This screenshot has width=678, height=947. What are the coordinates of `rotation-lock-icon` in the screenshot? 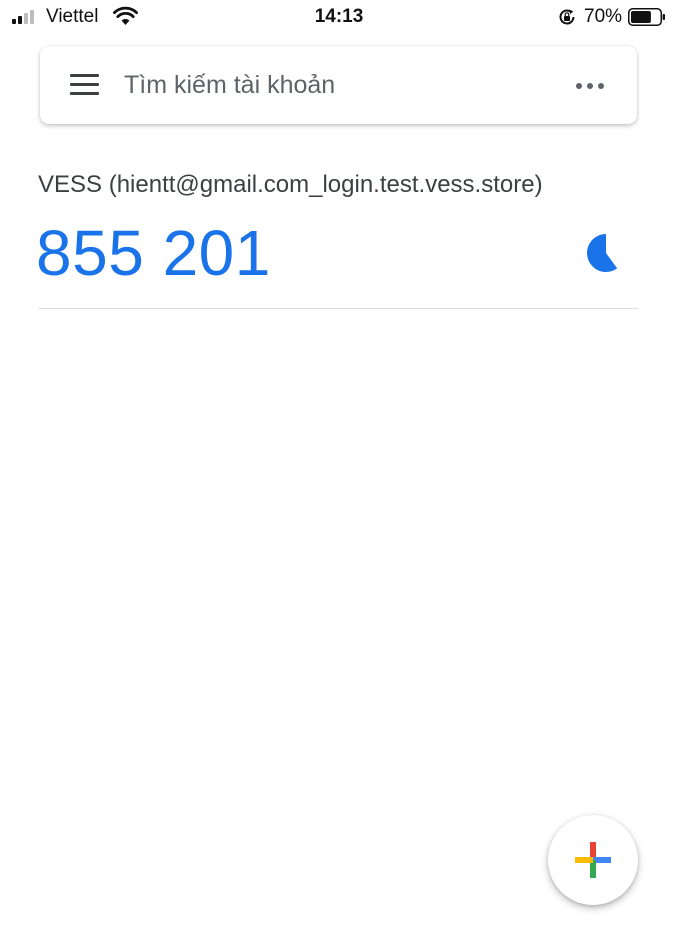 It's located at (567, 17).